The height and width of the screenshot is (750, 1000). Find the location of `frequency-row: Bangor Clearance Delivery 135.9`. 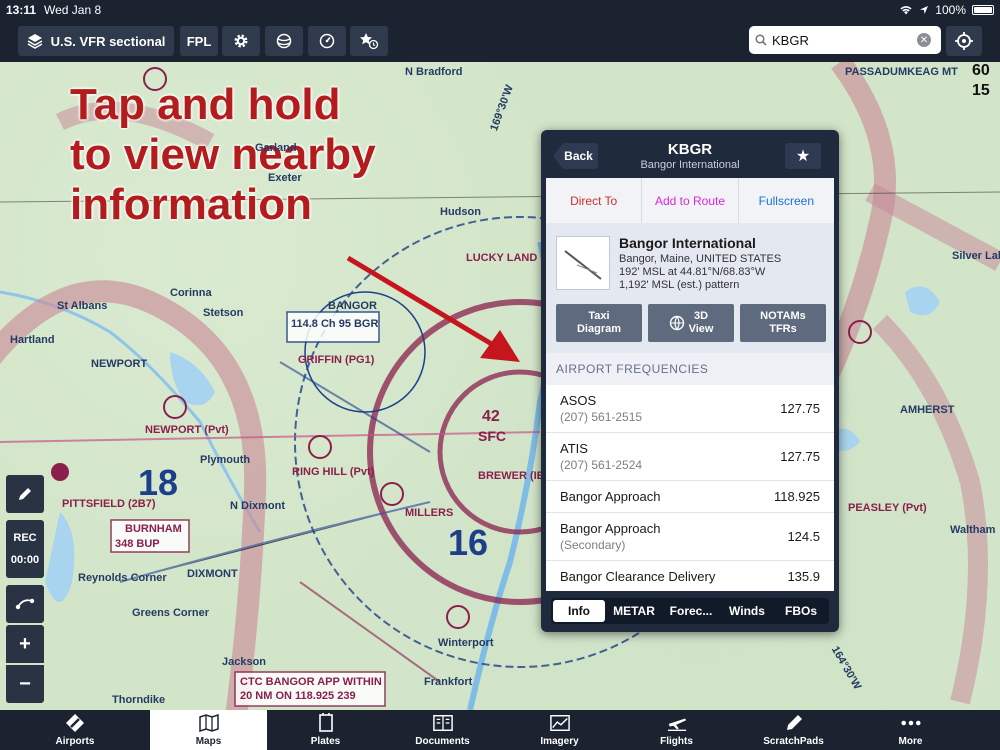

frequency-row: Bangor Clearance Delivery 135.9 is located at coordinates (690, 576).